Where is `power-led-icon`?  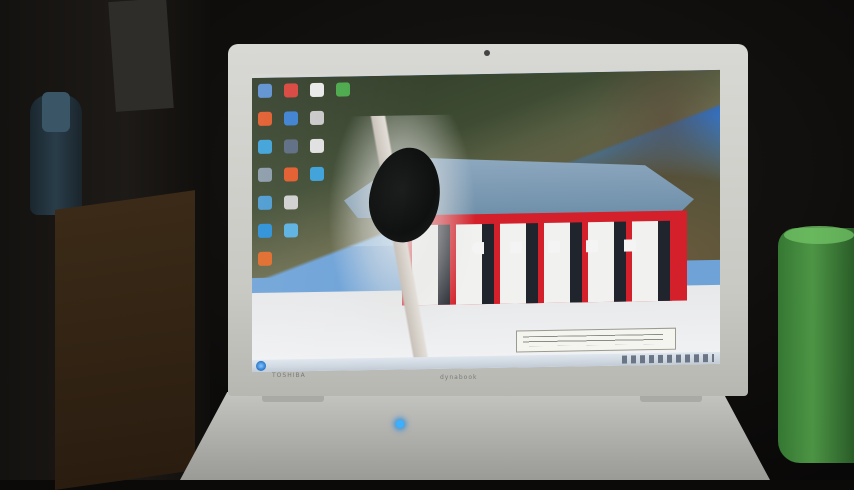 power-led-icon is located at coordinates (400, 424).